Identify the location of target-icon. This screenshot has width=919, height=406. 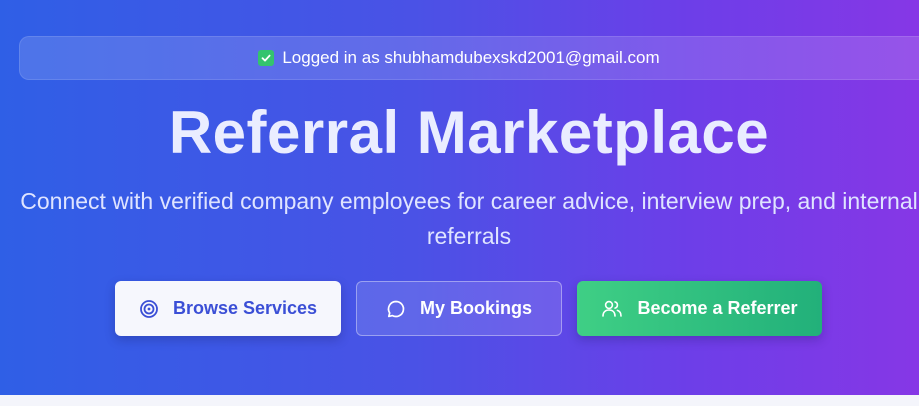
(149, 309).